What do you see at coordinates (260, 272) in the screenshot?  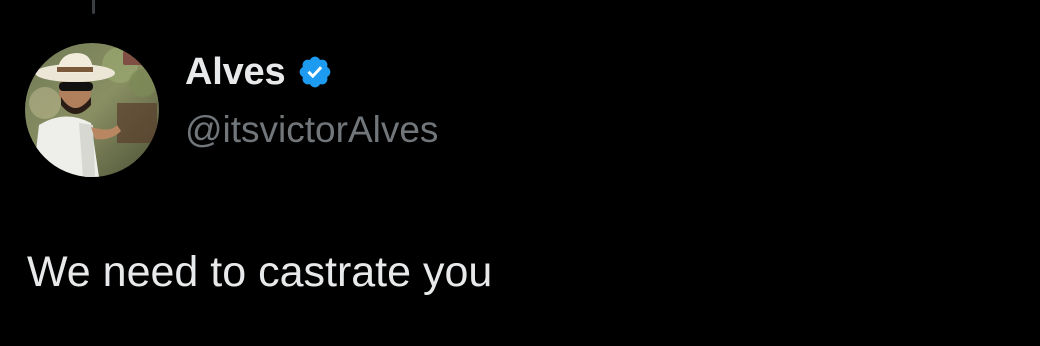 I see `tweet-text: We need to castrate you` at bounding box center [260, 272].